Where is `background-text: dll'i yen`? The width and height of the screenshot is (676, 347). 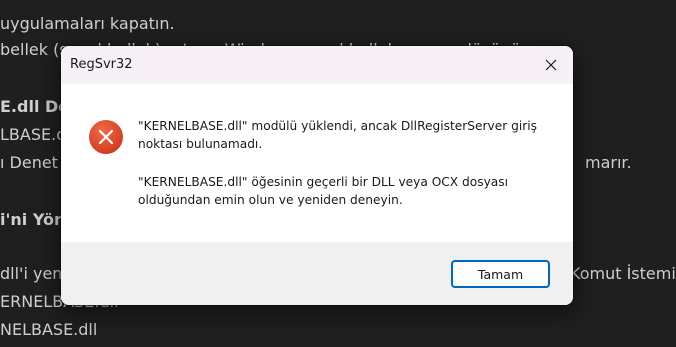 background-text: dll'i yen is located at coordinates (31, 273).